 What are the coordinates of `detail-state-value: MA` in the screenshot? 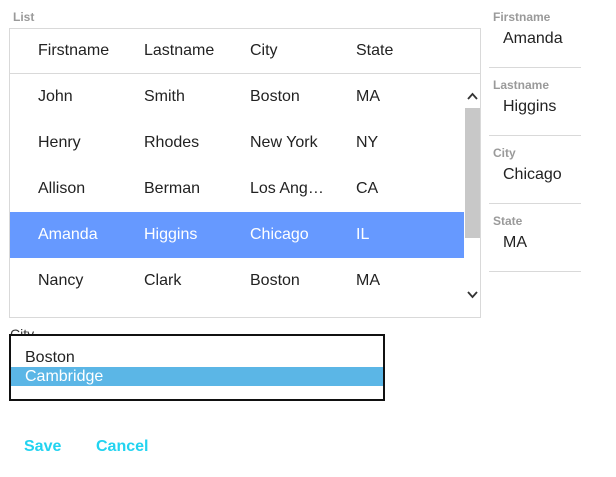 It's located at (515, 243).